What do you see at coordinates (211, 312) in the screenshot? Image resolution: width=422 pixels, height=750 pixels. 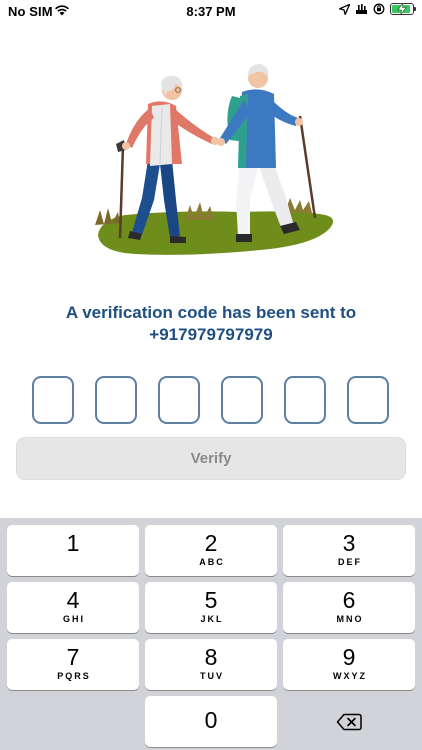 I see `verification-message-text: A verification code has been sent to` at bounding box center [211, 312].